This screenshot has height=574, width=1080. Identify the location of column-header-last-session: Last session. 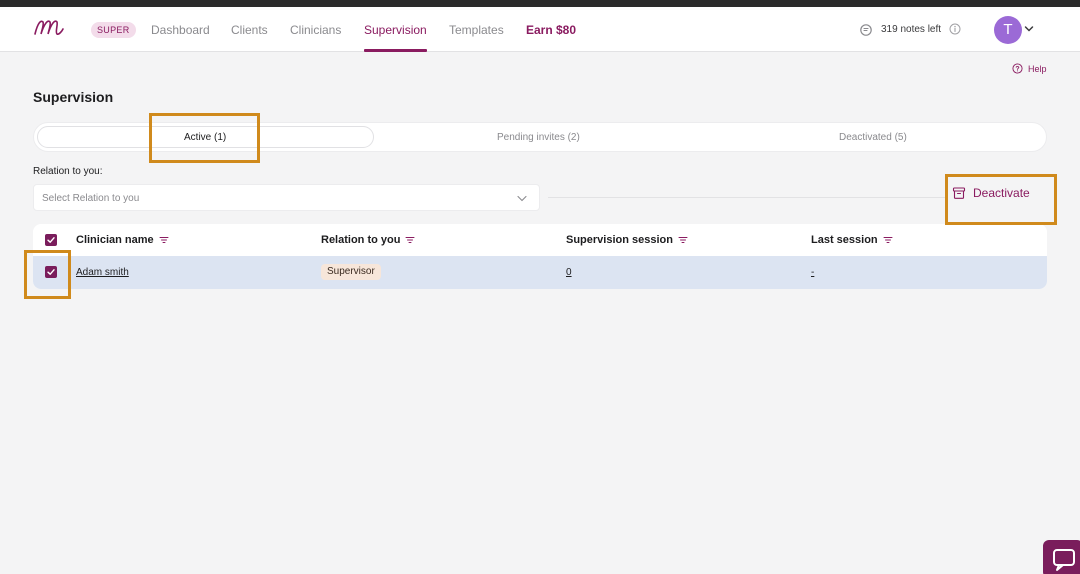
(852, 240).